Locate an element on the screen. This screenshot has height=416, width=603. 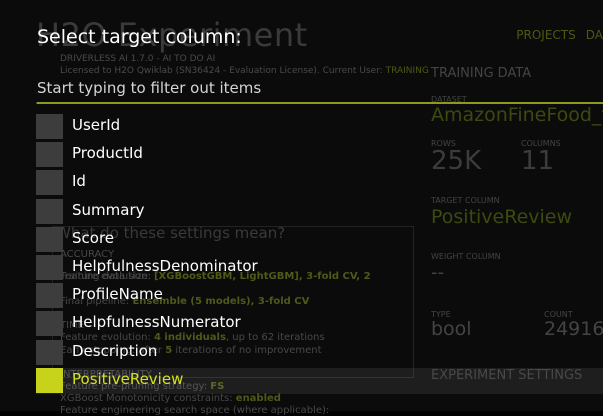
column-option-label: HelpfulnessDenominator is located at coordinates (165, 266).